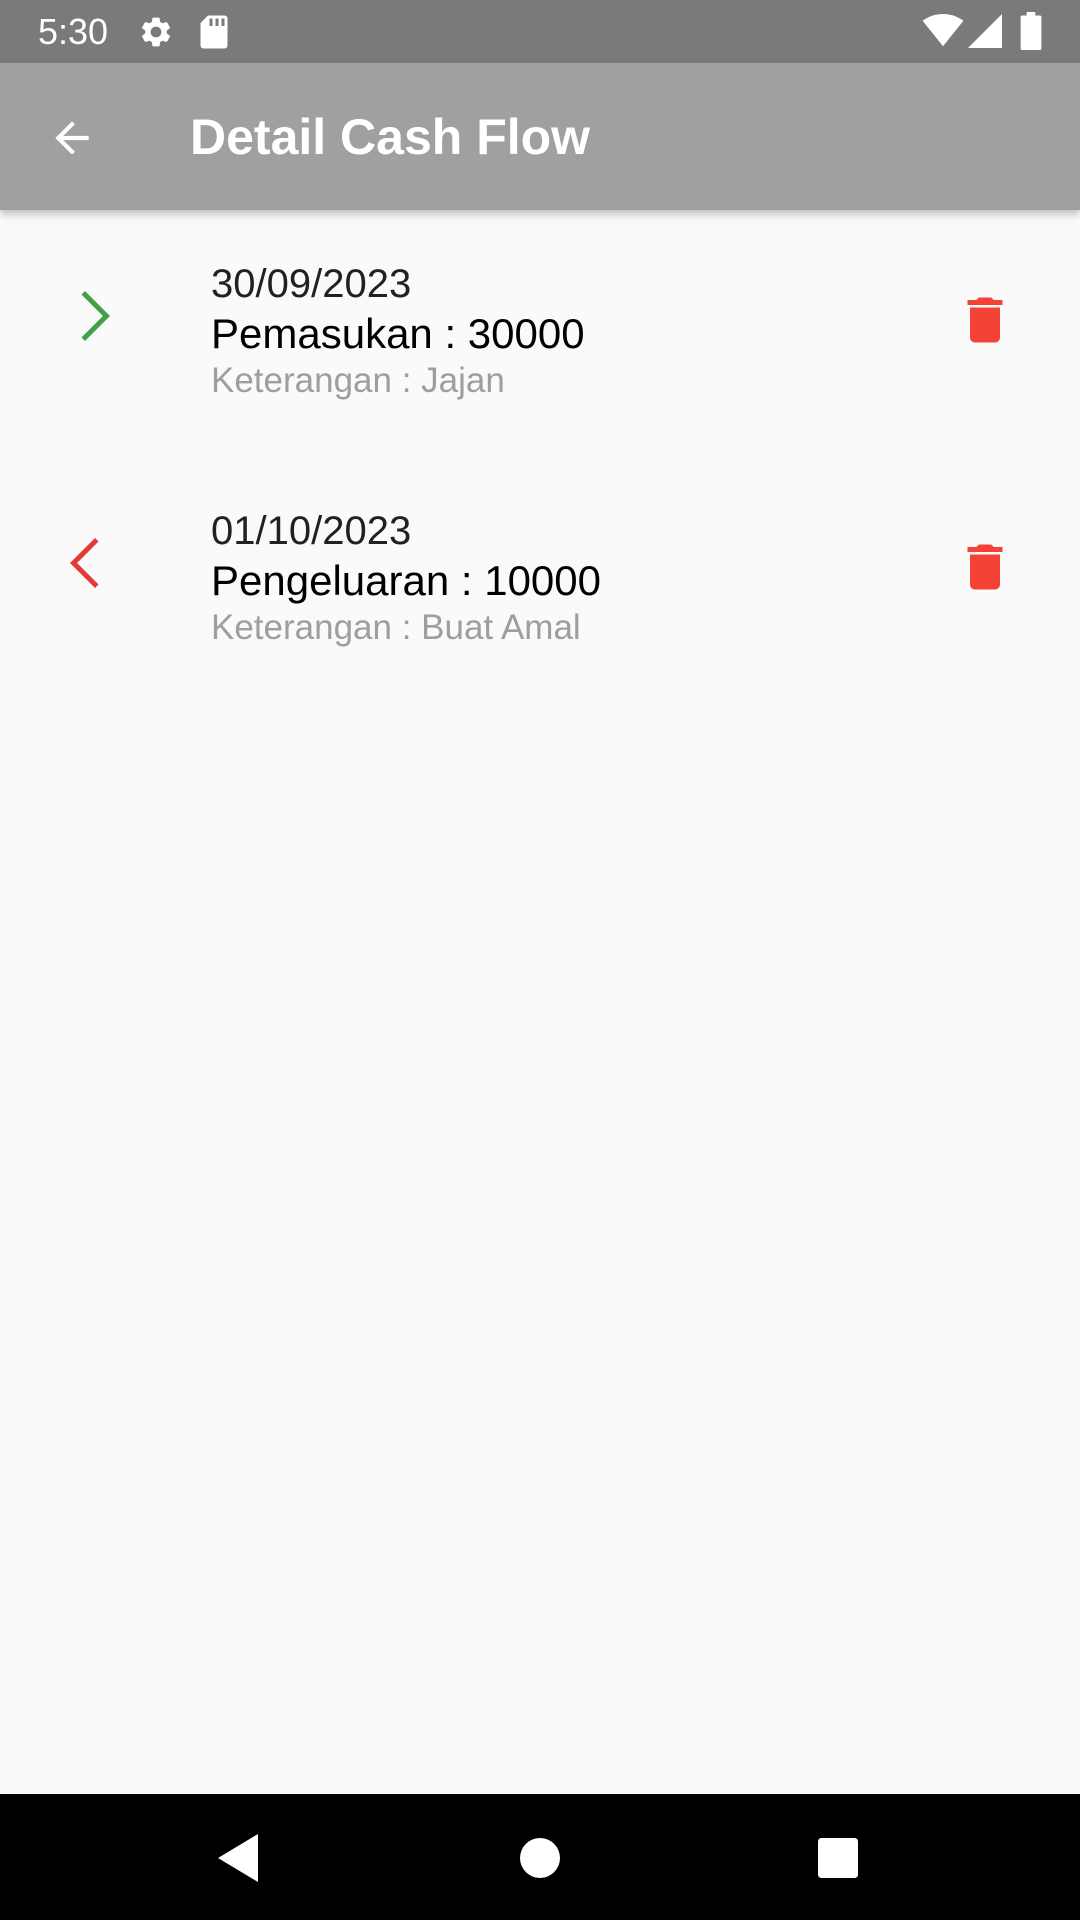 This screenshot has width=1080, height=1920. I want to click on signal-icon, so click(985, 31).